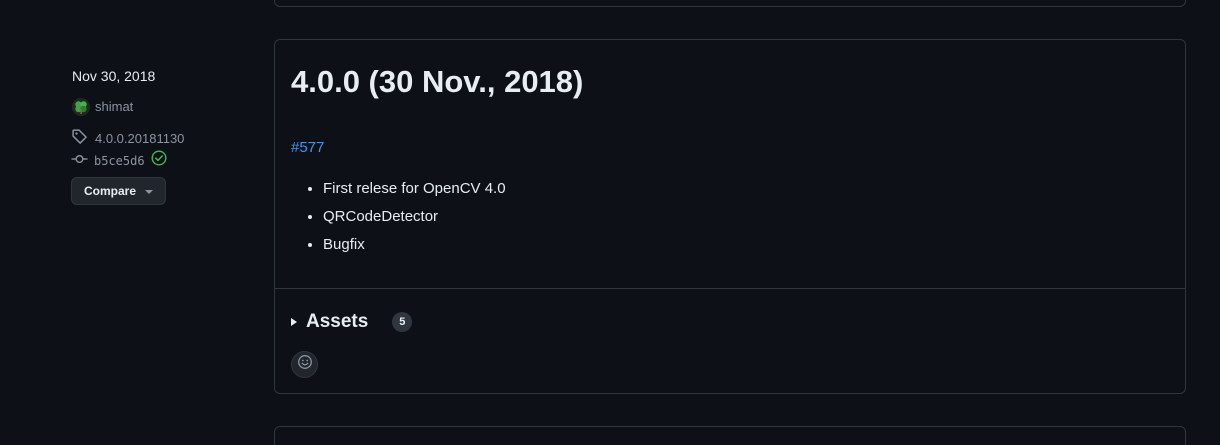 This screenshot has width=1220, height=445. Describe the element at coordinates (149, 192) in the screenshot. I see `caret-down-icon` at that location.